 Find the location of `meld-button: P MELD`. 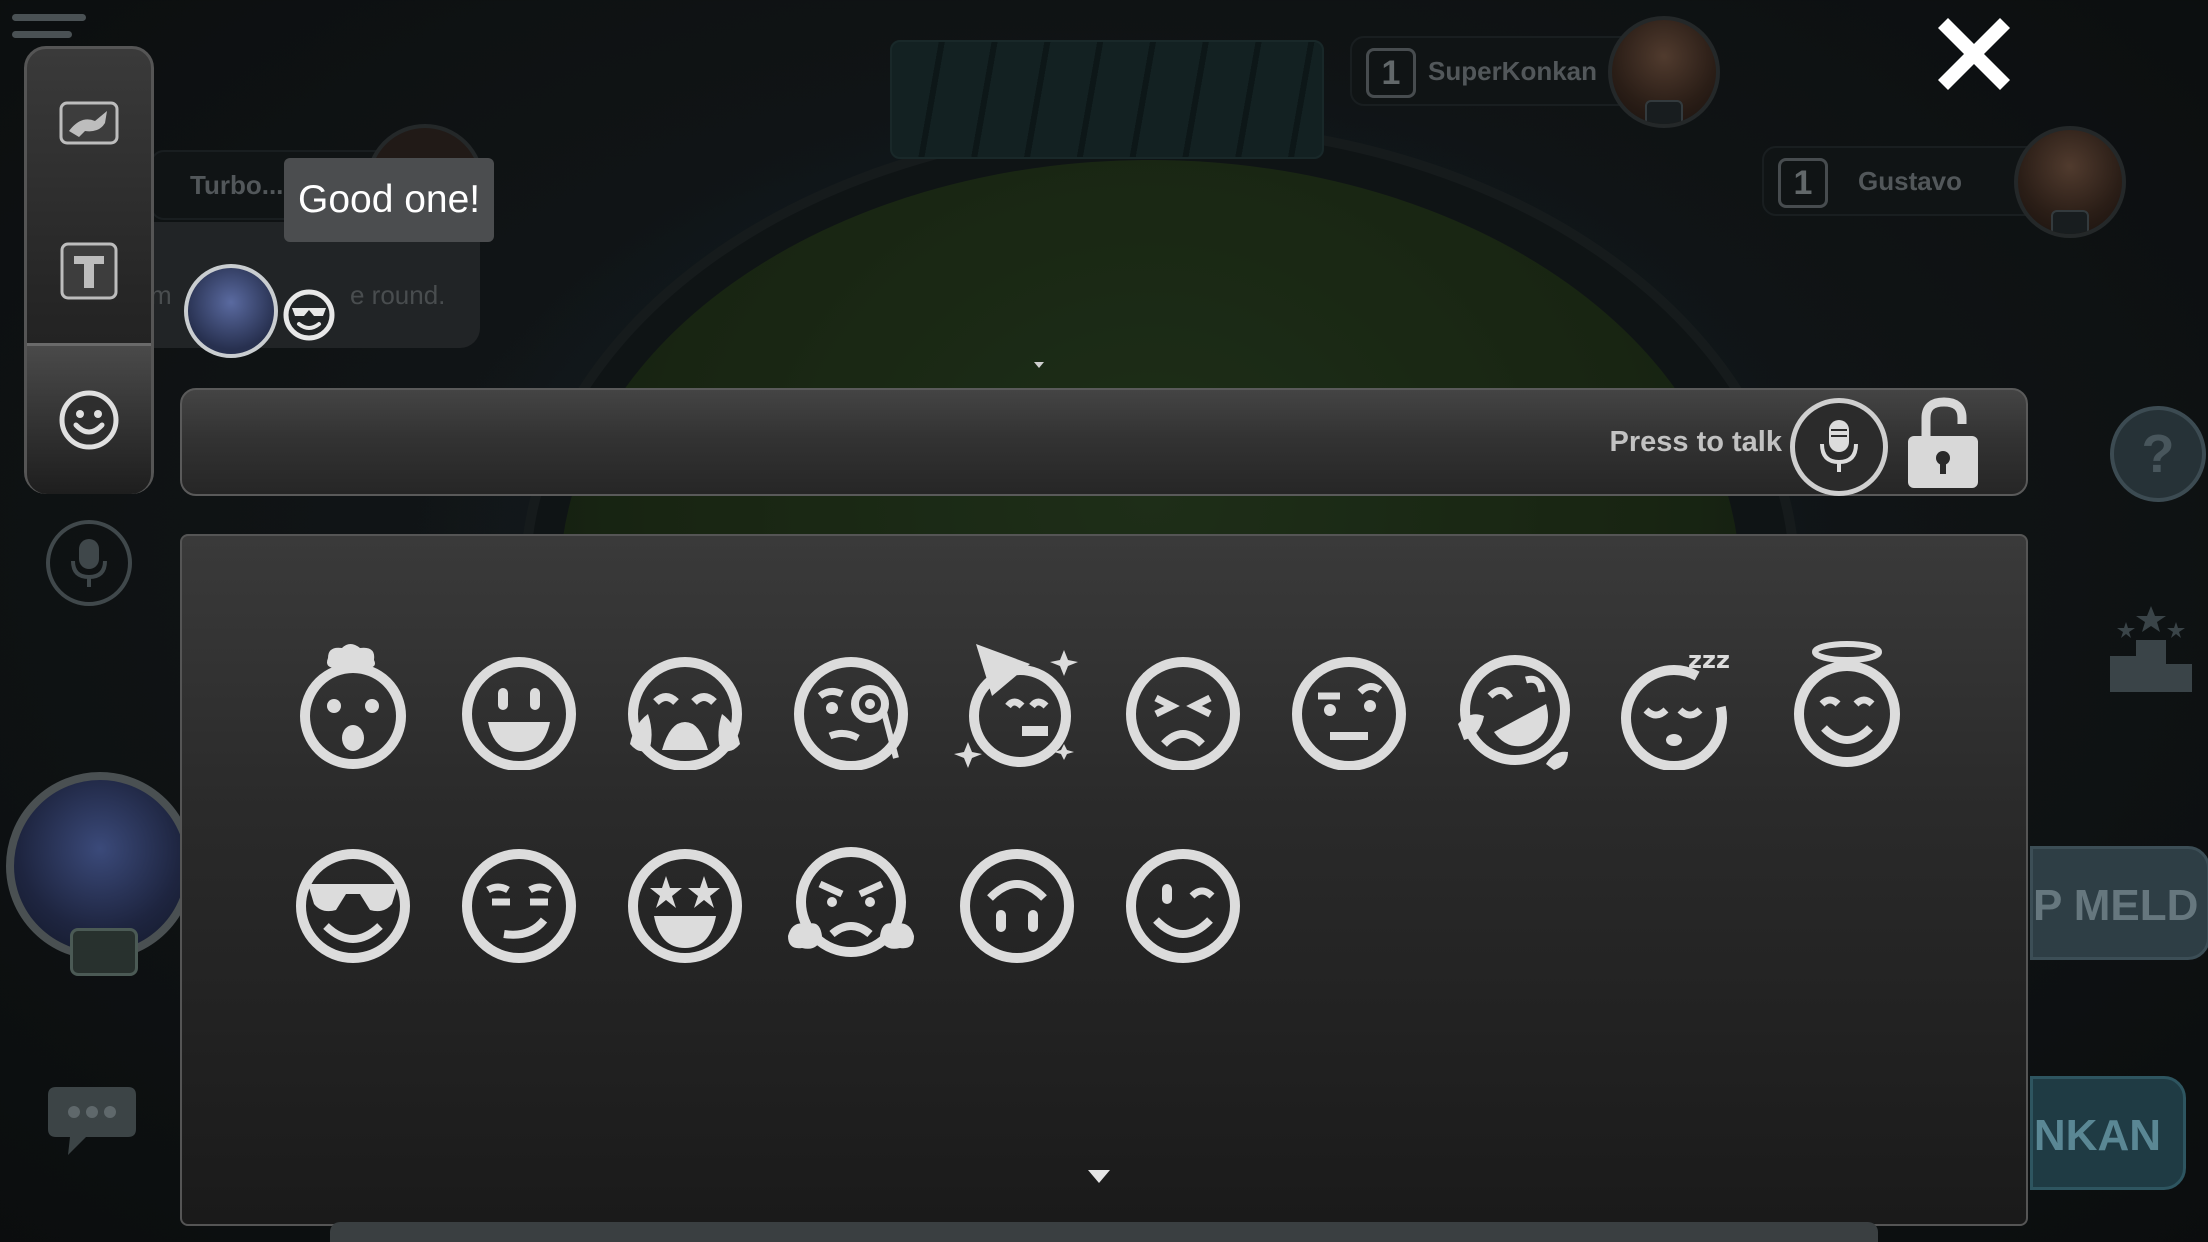

meld-button: P MELD is located at coordinates (2119, 903).